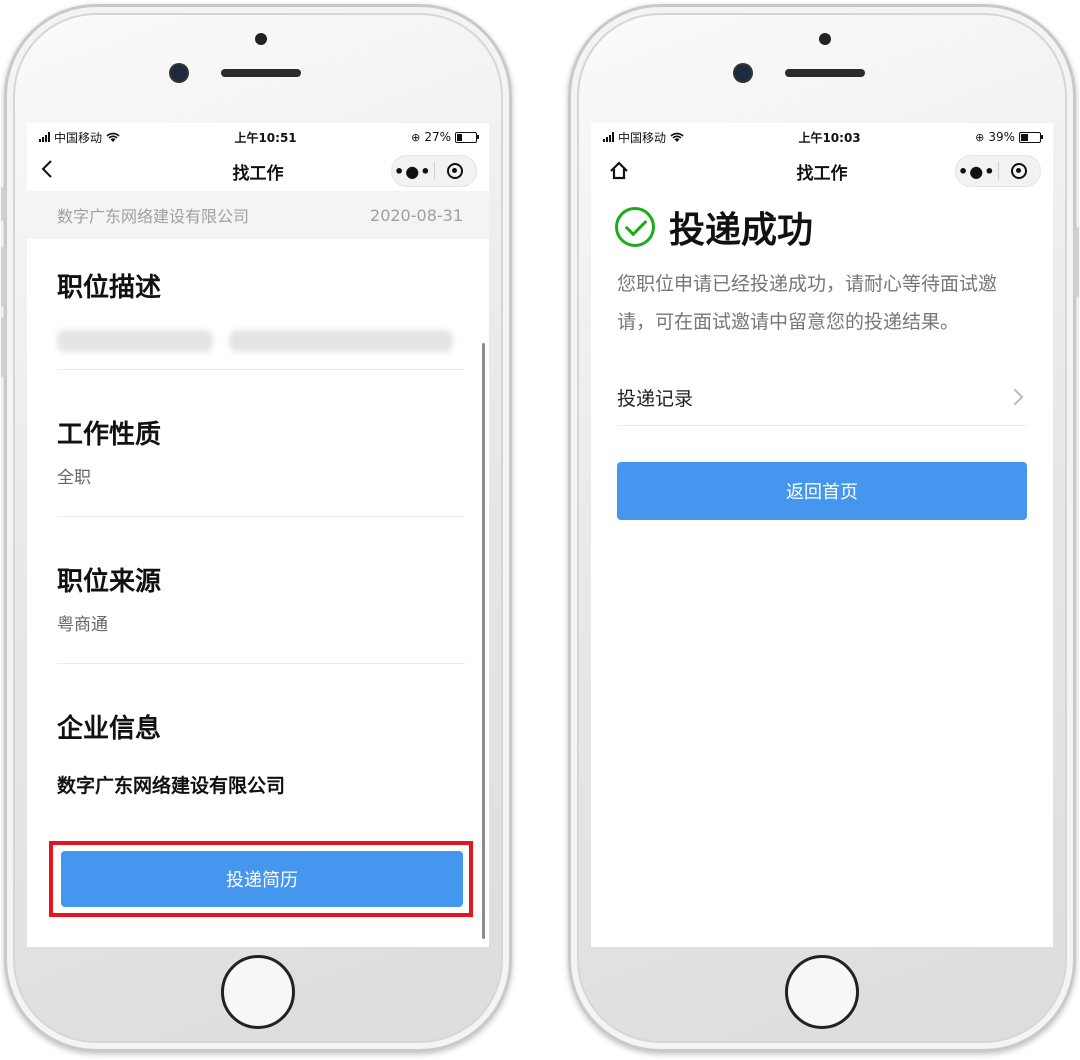 Image resolution: width=1080 pixels, height=1060 pixels. I want to click on status-bar: 中国移动 上午10:51 ⊕ 27%, so click(258, 137).